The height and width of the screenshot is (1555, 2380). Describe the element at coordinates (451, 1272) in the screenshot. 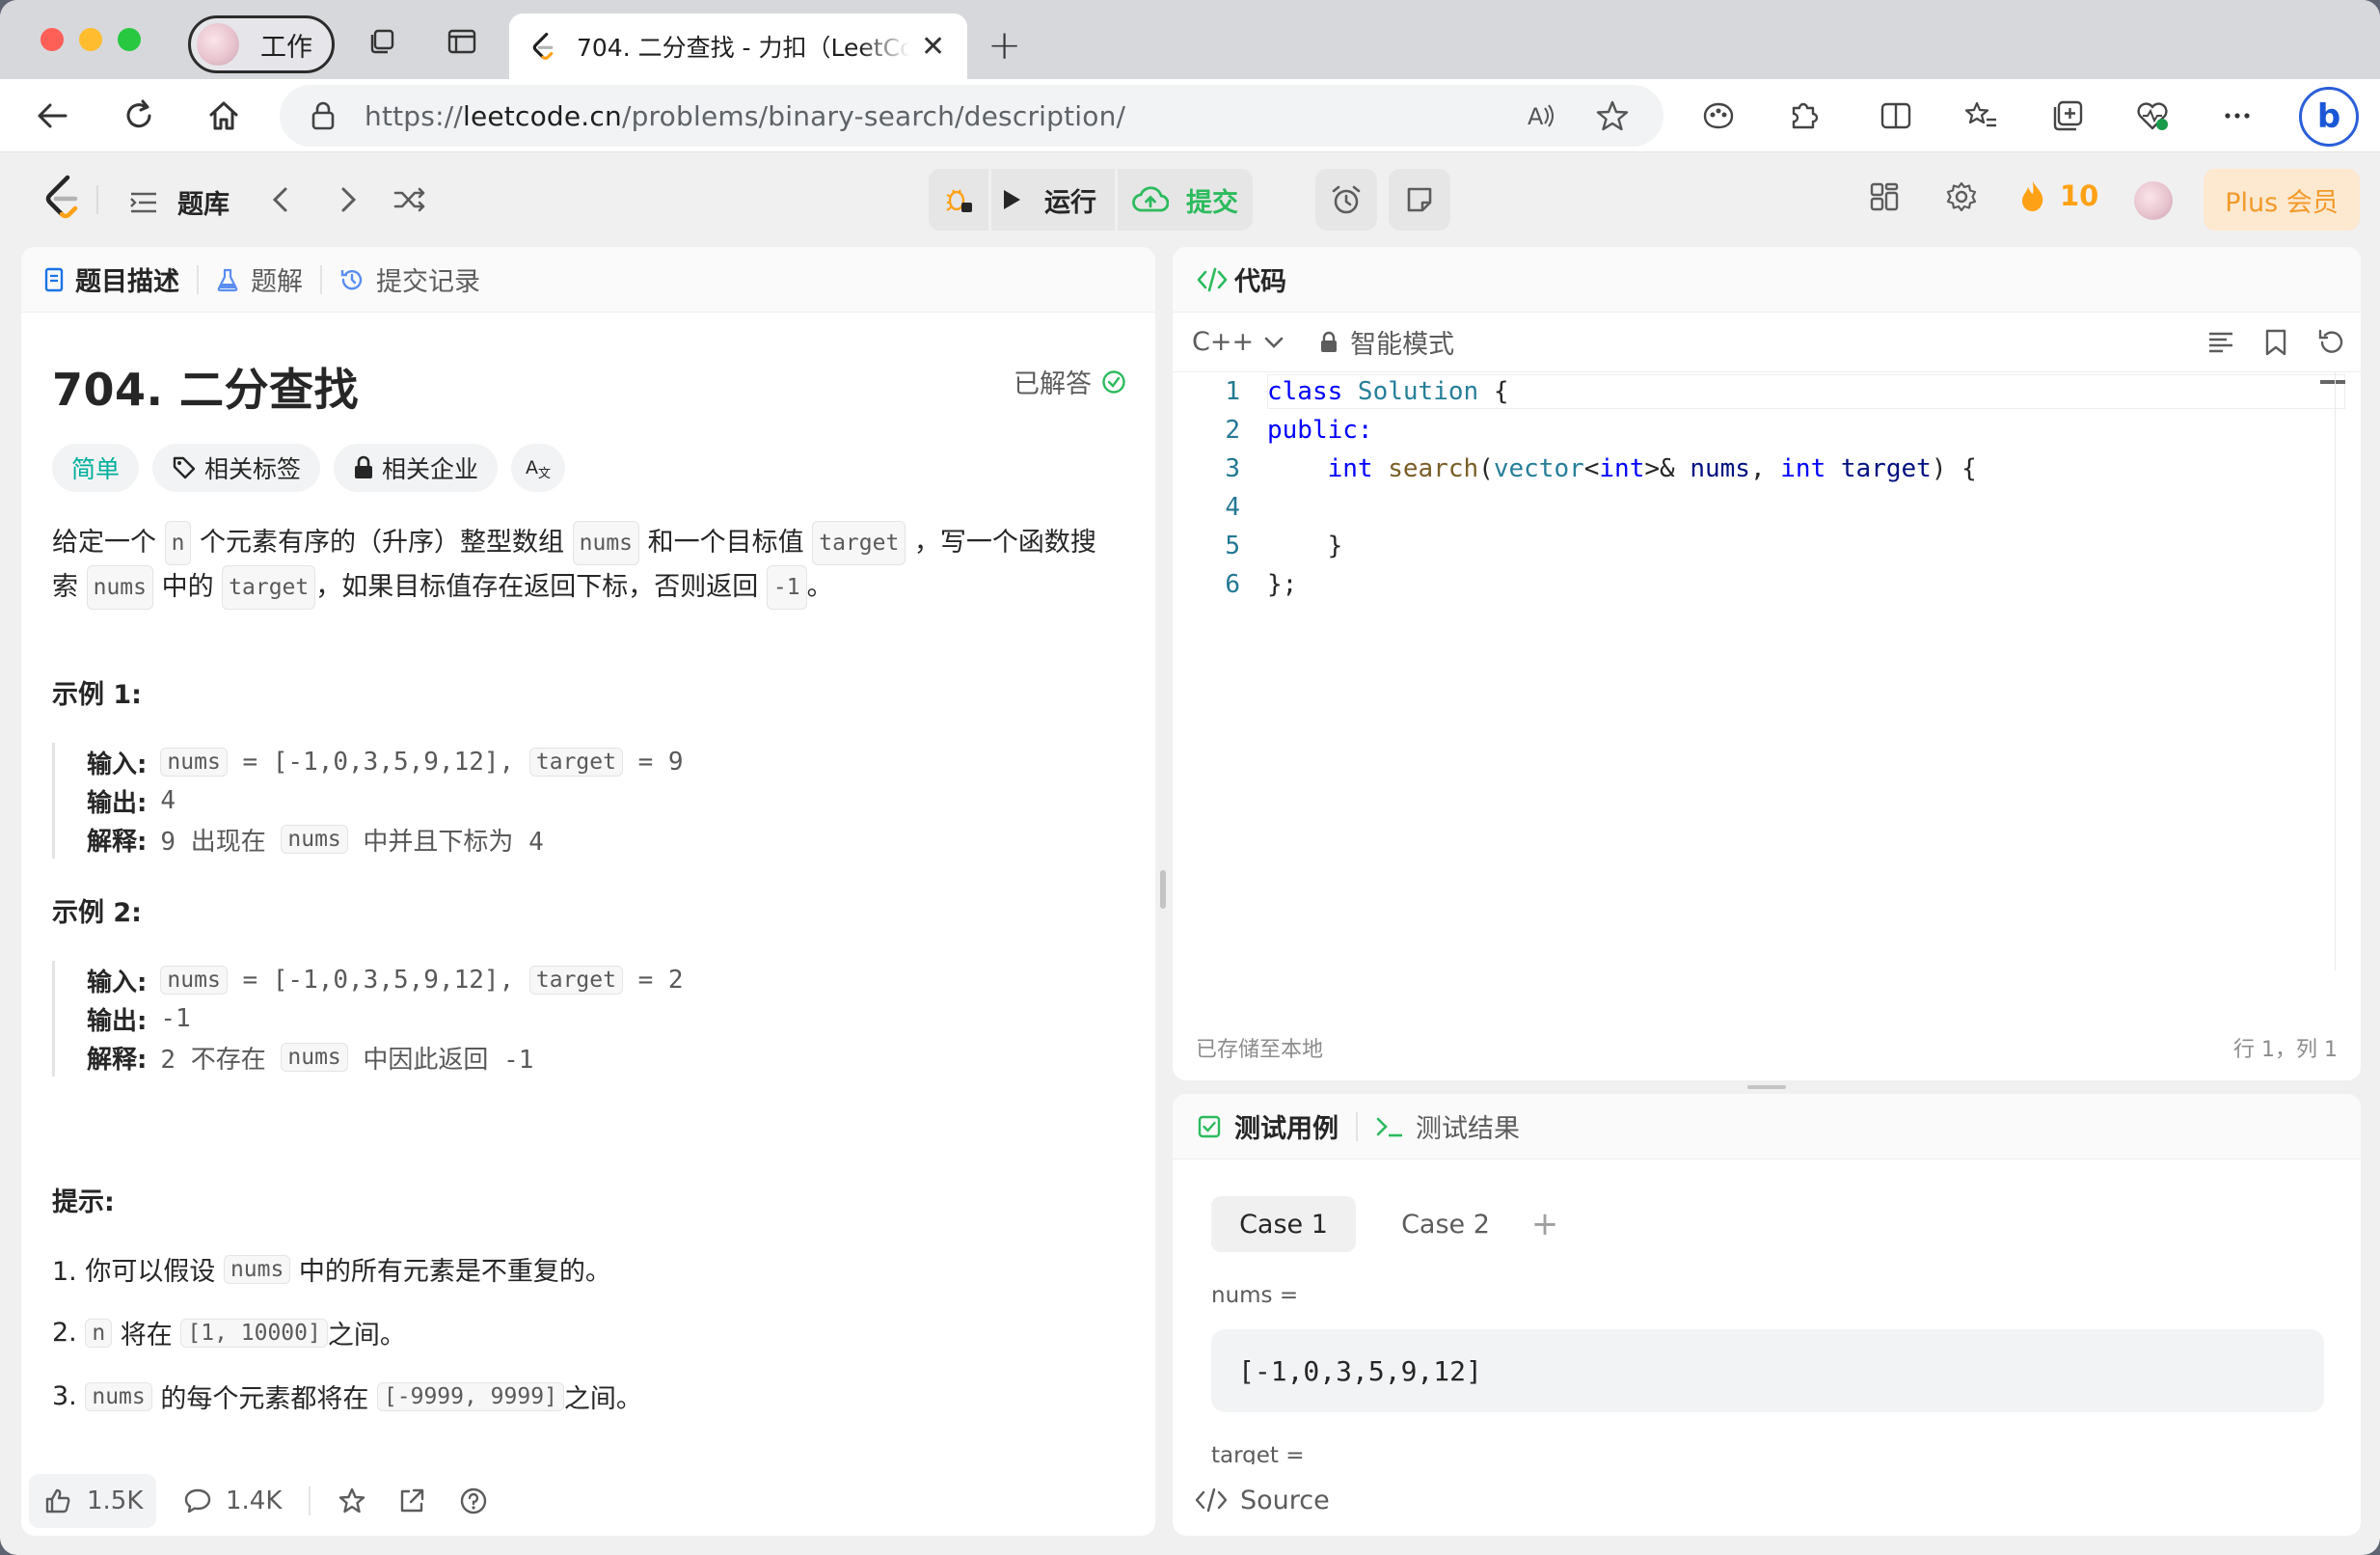

I see `hint-text: 中的所有元素是不重复的。` at that location.